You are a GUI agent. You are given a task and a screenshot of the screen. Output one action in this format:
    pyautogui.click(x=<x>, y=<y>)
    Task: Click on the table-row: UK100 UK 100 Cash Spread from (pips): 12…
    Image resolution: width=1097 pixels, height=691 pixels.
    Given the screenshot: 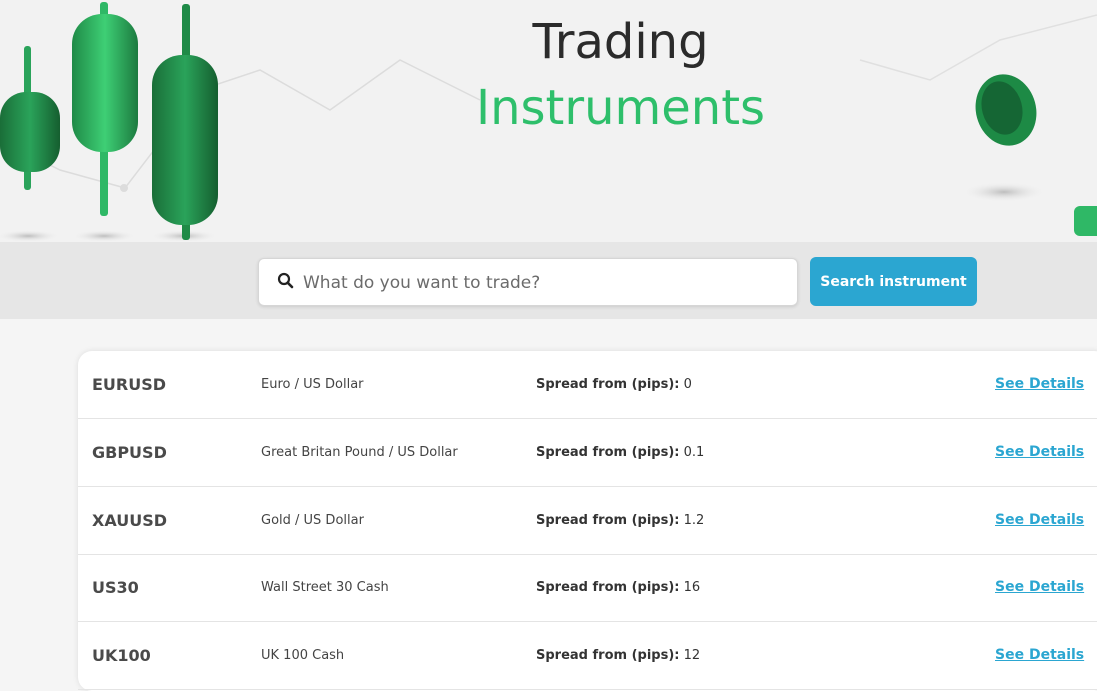 What is the action you would take?
    pyautogui.click(x=587, y=656)
    